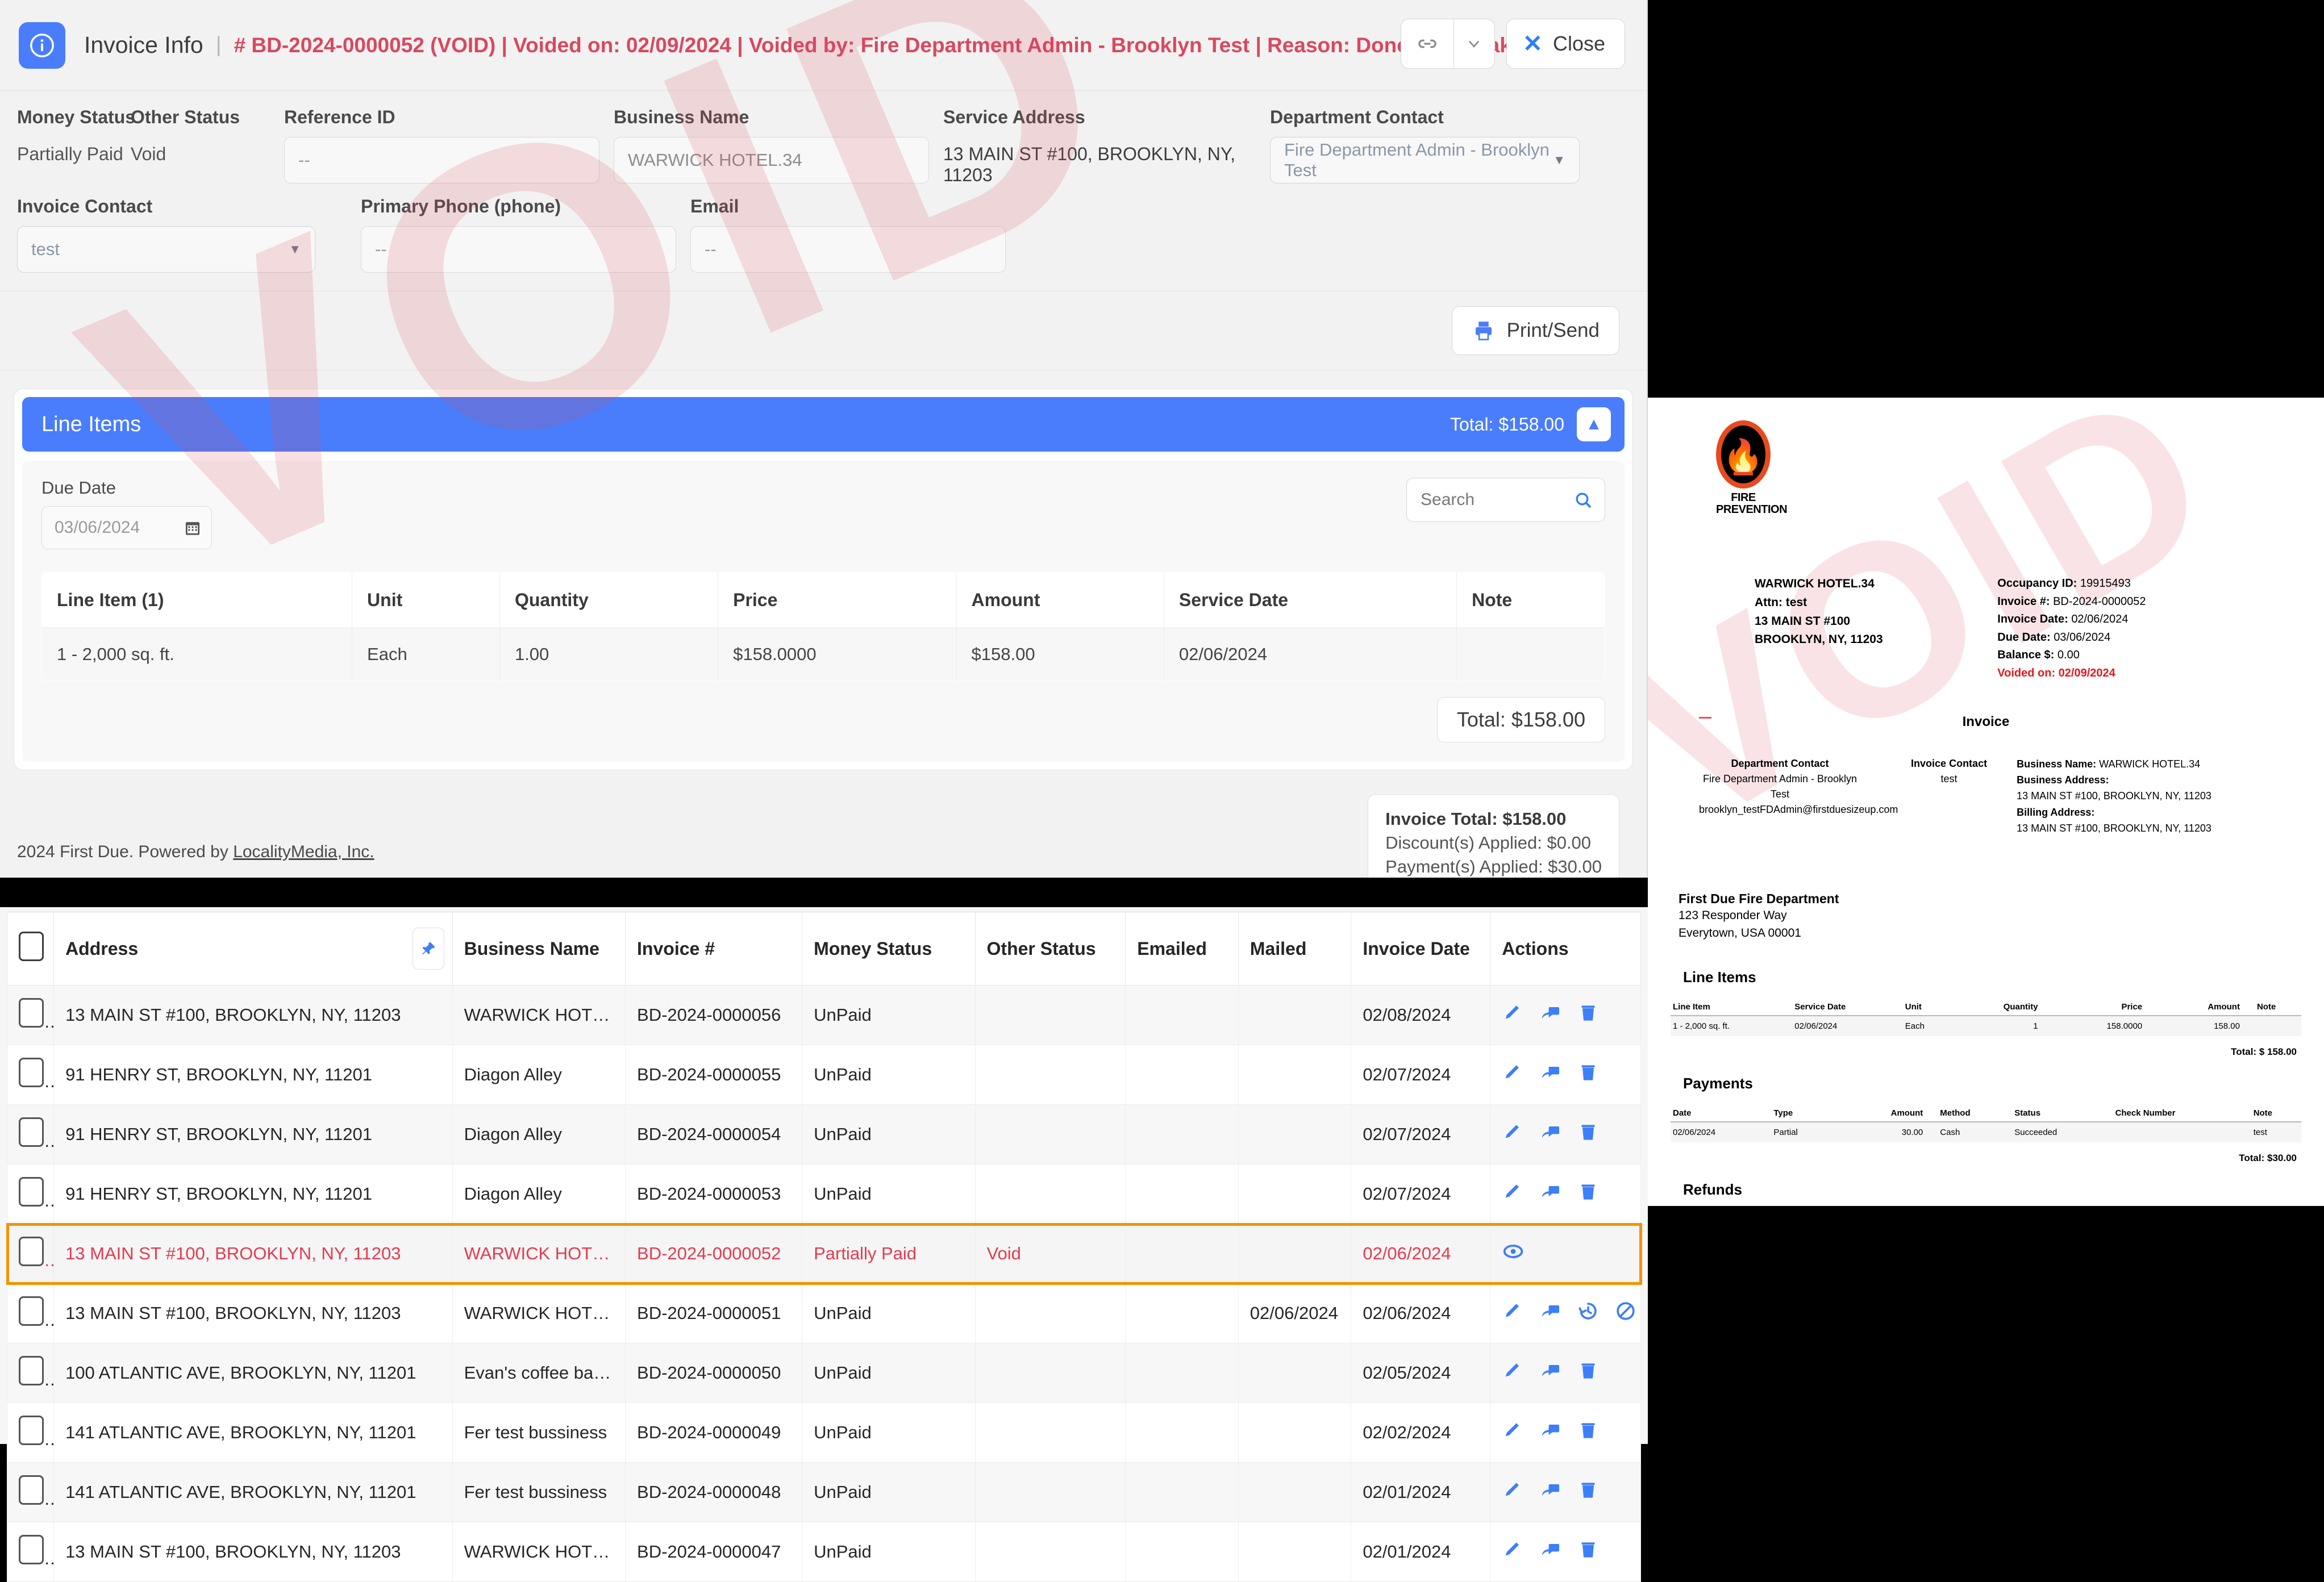 This screenshot has width=2324, height=1582. I want to click on reference-id-input: --, so click(441, 160).